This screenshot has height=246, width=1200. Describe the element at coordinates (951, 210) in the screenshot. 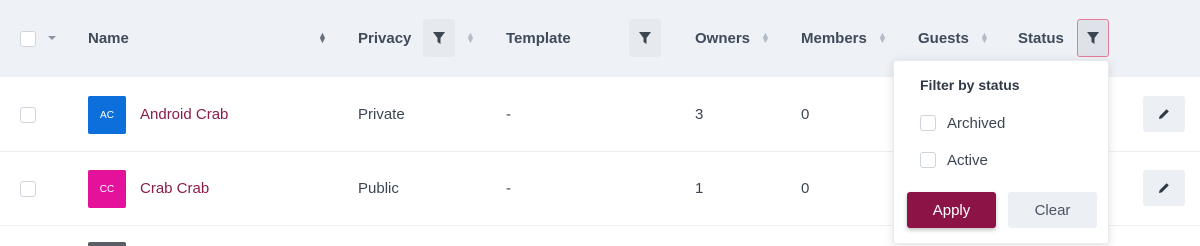

I see `apply-button: Apply` at that location.